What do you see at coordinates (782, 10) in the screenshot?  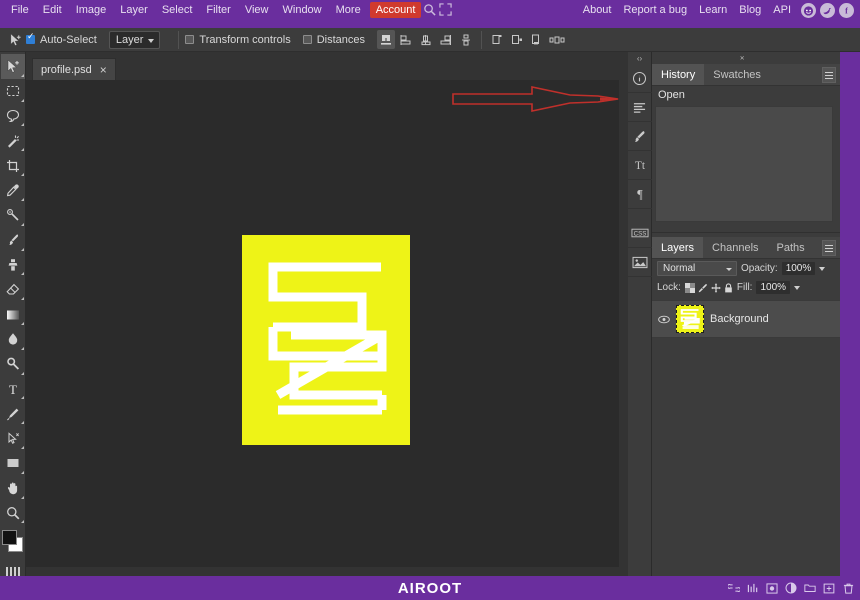 I see `menu-api: API` at bounding box center [782, 10].